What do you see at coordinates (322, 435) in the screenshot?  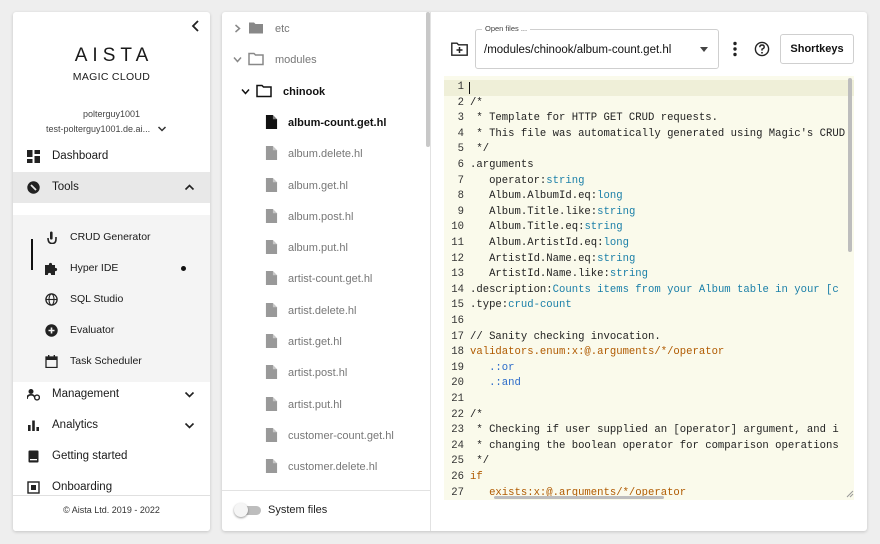 I see `tree-file: customer-count.get.hl` at bounding box center [322, 435].